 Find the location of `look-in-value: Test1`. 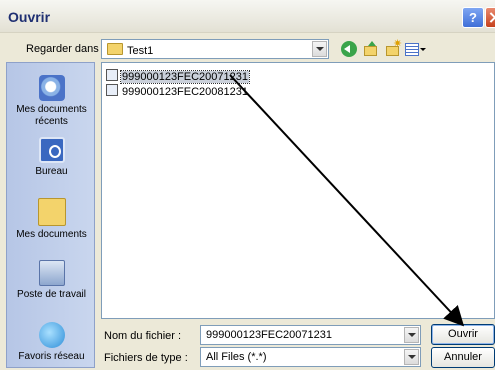

look-in-value: Test1 is located at coordinates (140, 51).